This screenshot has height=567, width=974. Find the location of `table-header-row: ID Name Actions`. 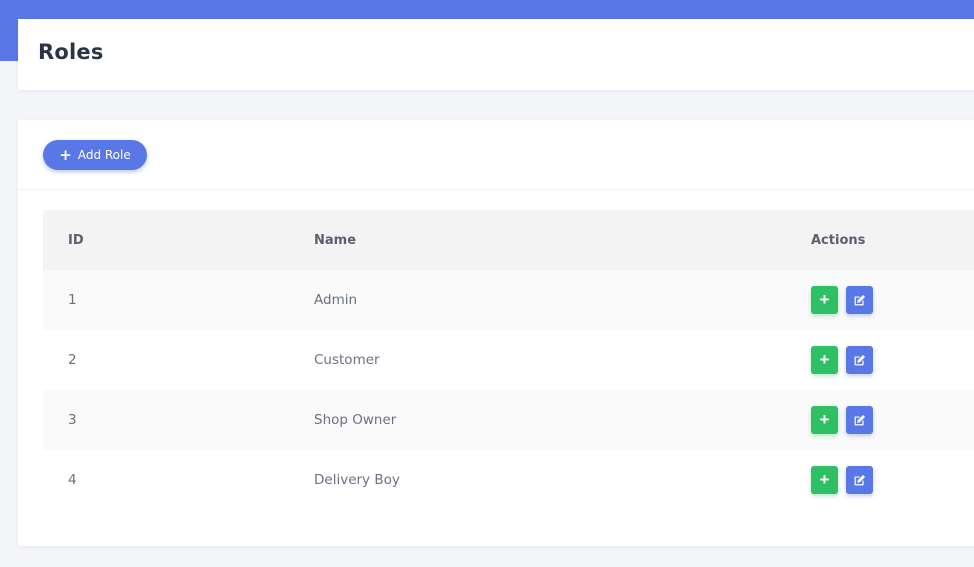

table-header-row: ID Name Actions is located at coordinates (508, 240).